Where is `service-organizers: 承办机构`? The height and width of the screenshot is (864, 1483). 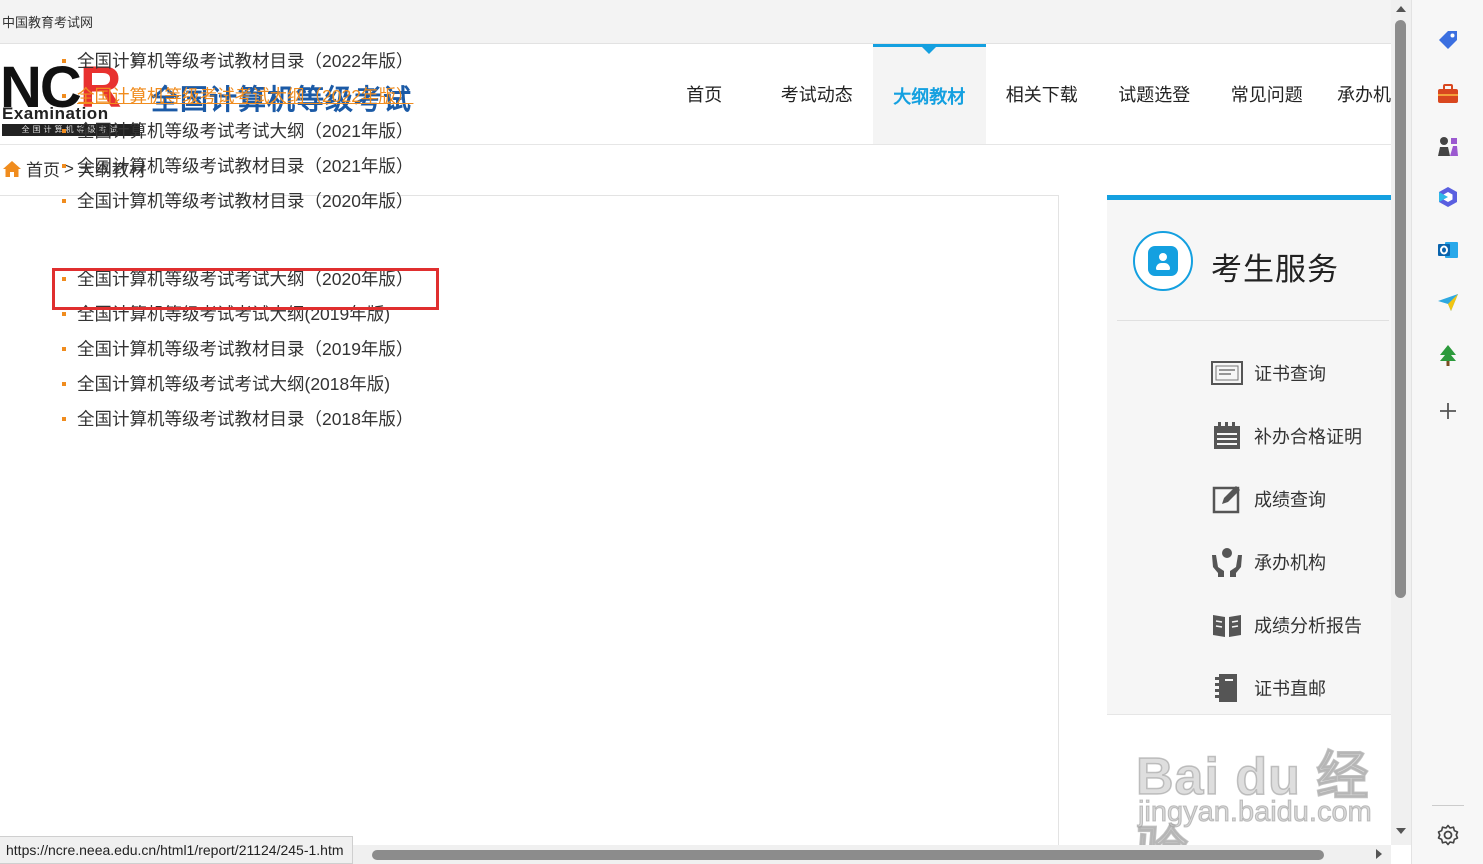 service-organizers: 承办机构 is located at coordinates (1268, 562).